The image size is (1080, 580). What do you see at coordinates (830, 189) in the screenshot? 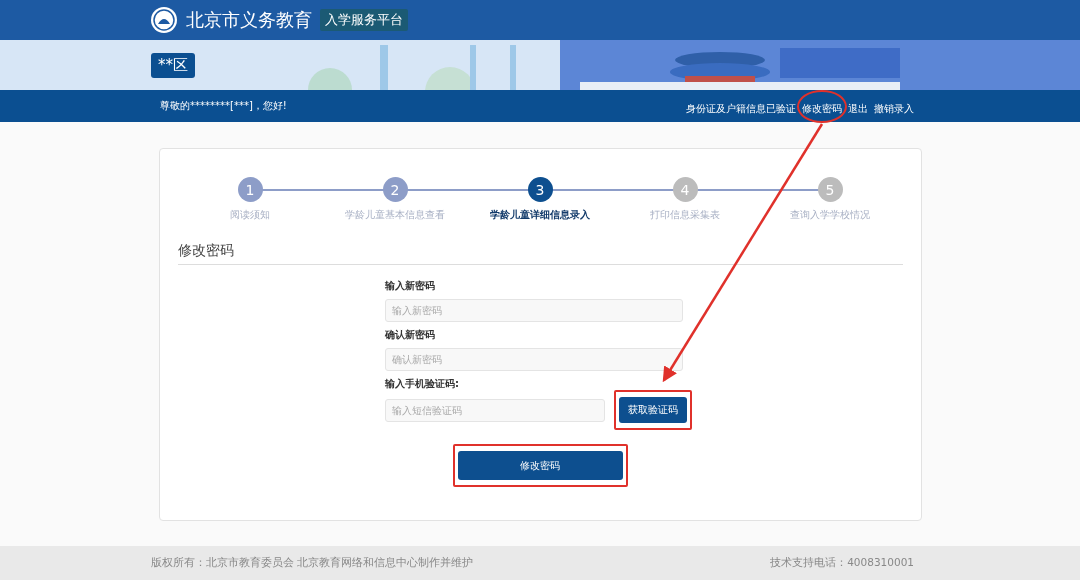
I see `step-number: 5` at bounding box center [830, 189].